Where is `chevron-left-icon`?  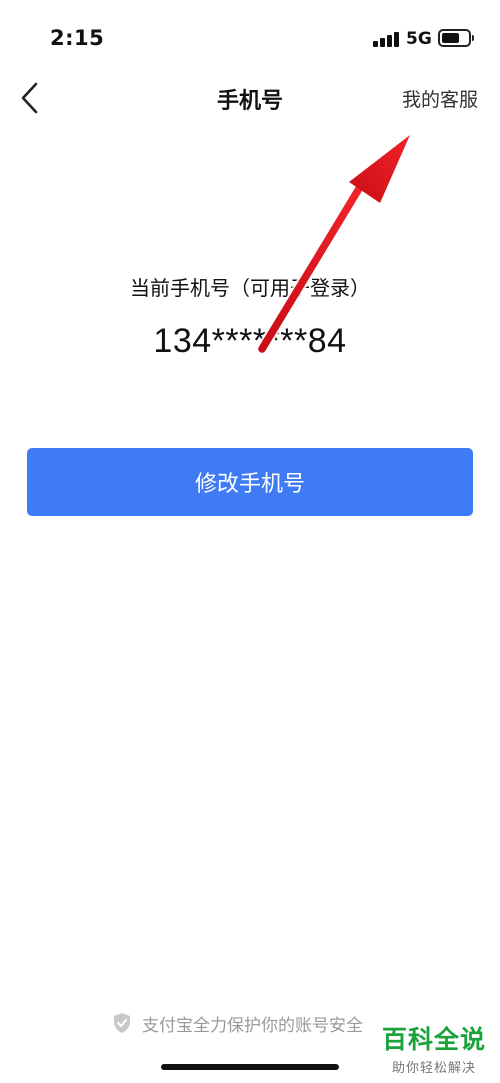
chevron-left-icon is located at coordinates (29, 98).